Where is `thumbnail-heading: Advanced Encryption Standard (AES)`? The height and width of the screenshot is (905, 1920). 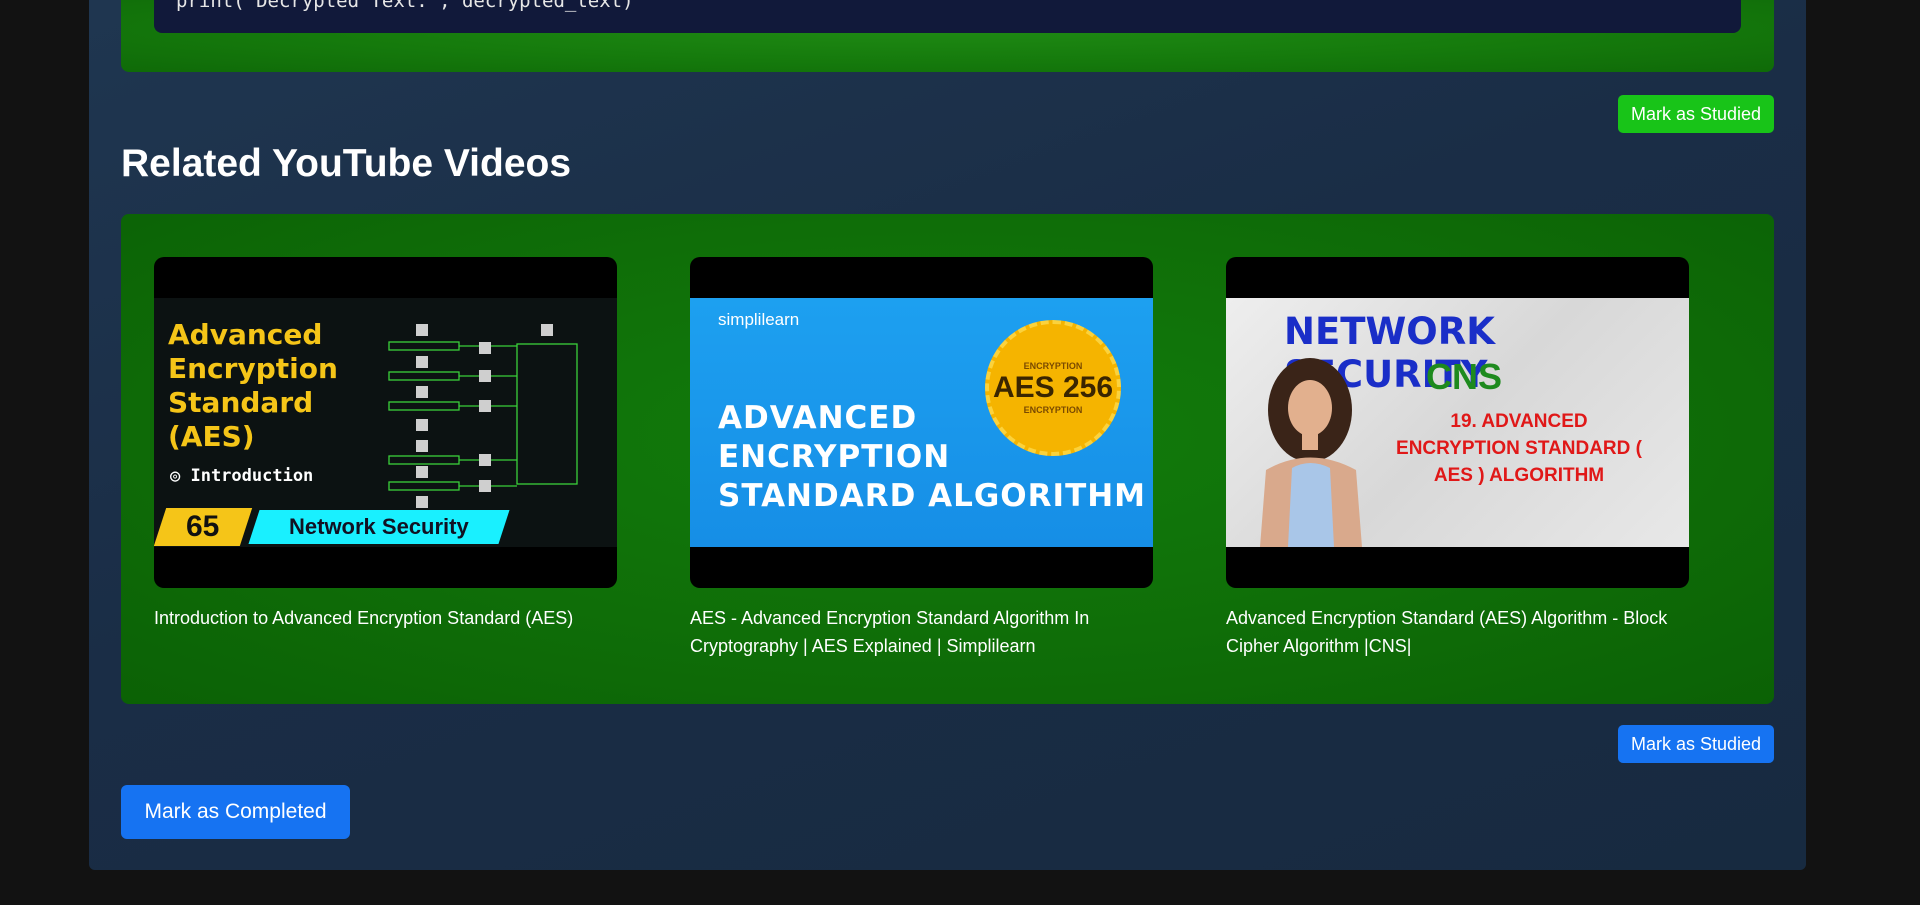
thumbnail-heading: Advanced Encryption Standard (AES) is located at coordinates (253, 385).